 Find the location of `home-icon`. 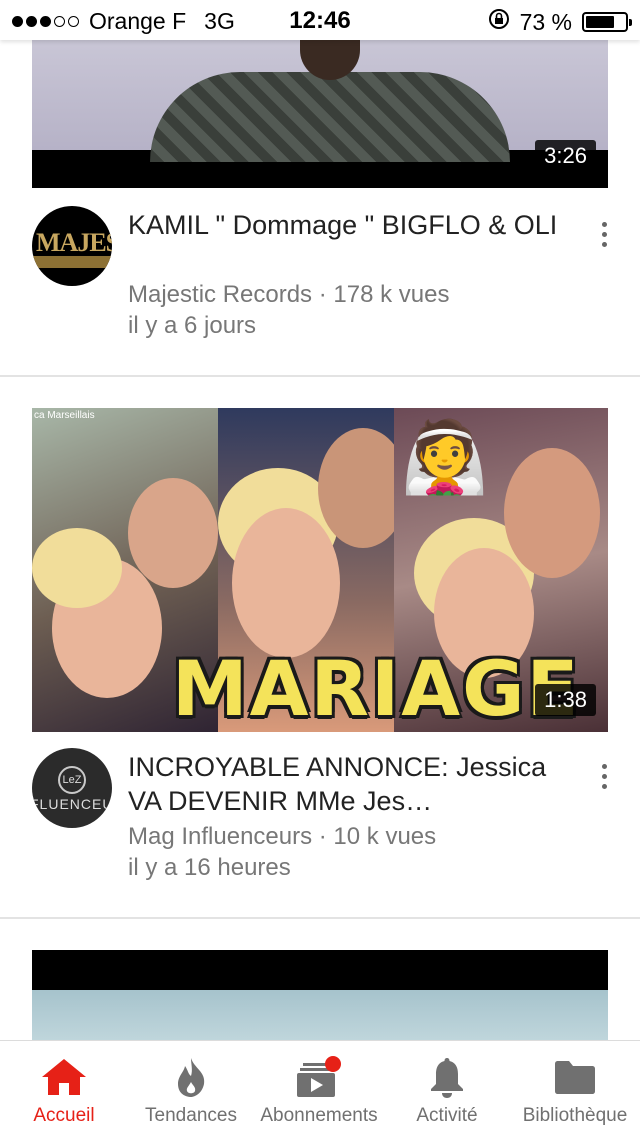

home-icon is located at coordinates (64, 1077).